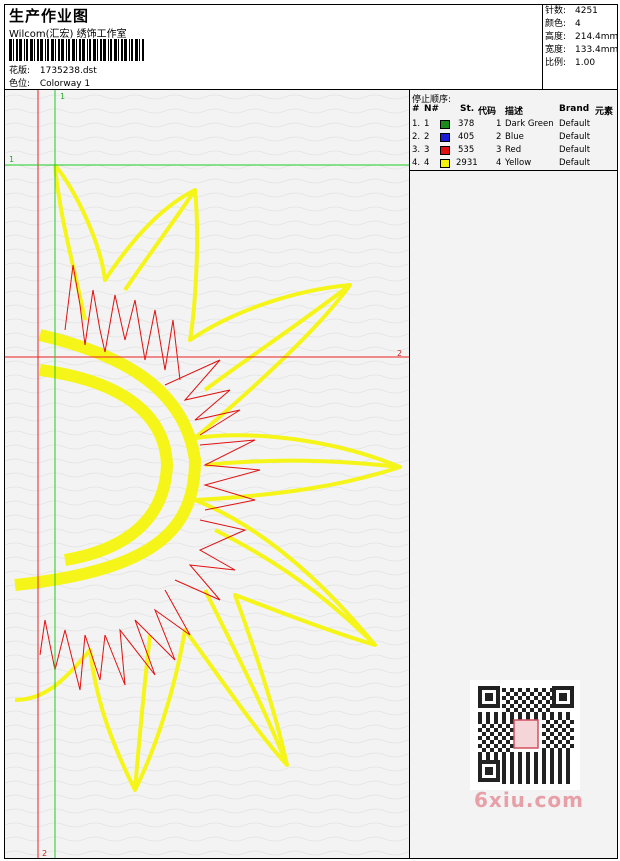  I want to click on watermark-text: 6xiu.com, so click(529, 800).